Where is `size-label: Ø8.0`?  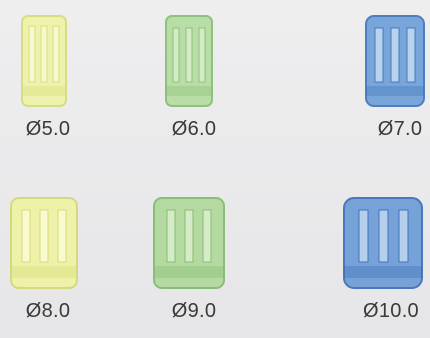
size-label: Ø8.0 is located at coordinates (48, 311).